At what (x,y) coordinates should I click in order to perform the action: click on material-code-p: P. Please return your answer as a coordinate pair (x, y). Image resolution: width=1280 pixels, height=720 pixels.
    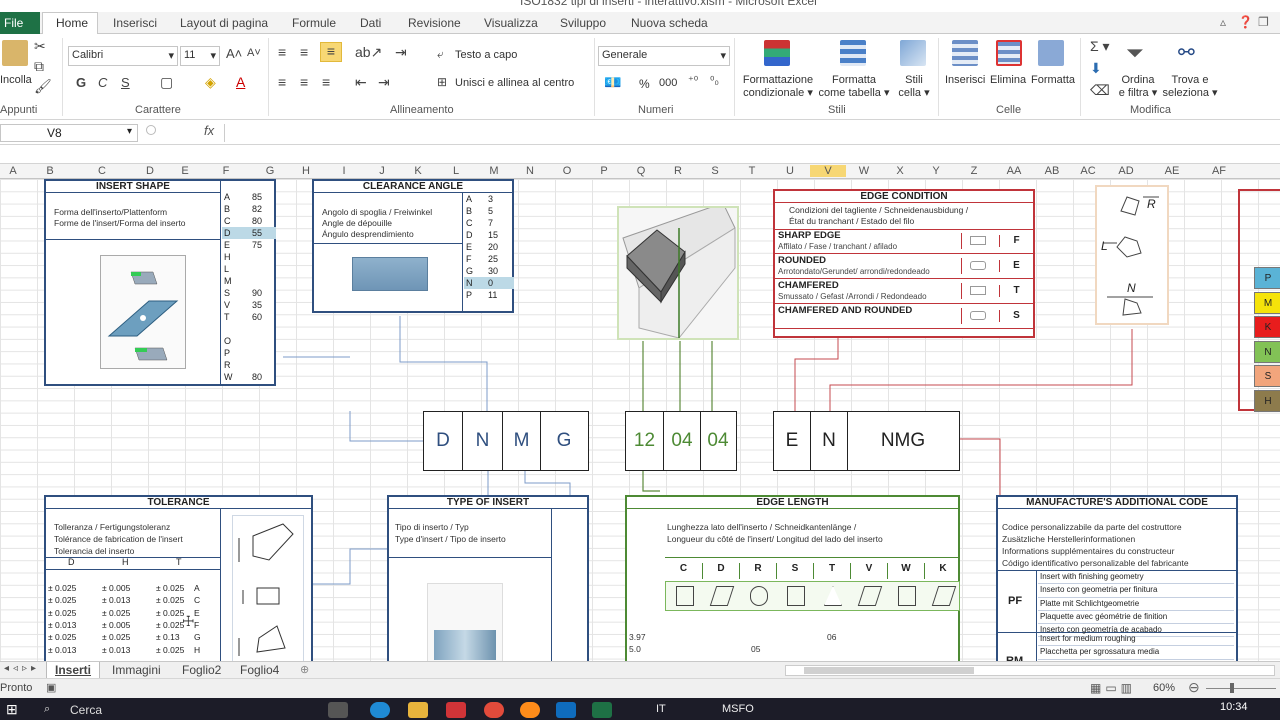
    Looking at the image, I should click on (1267, 278).